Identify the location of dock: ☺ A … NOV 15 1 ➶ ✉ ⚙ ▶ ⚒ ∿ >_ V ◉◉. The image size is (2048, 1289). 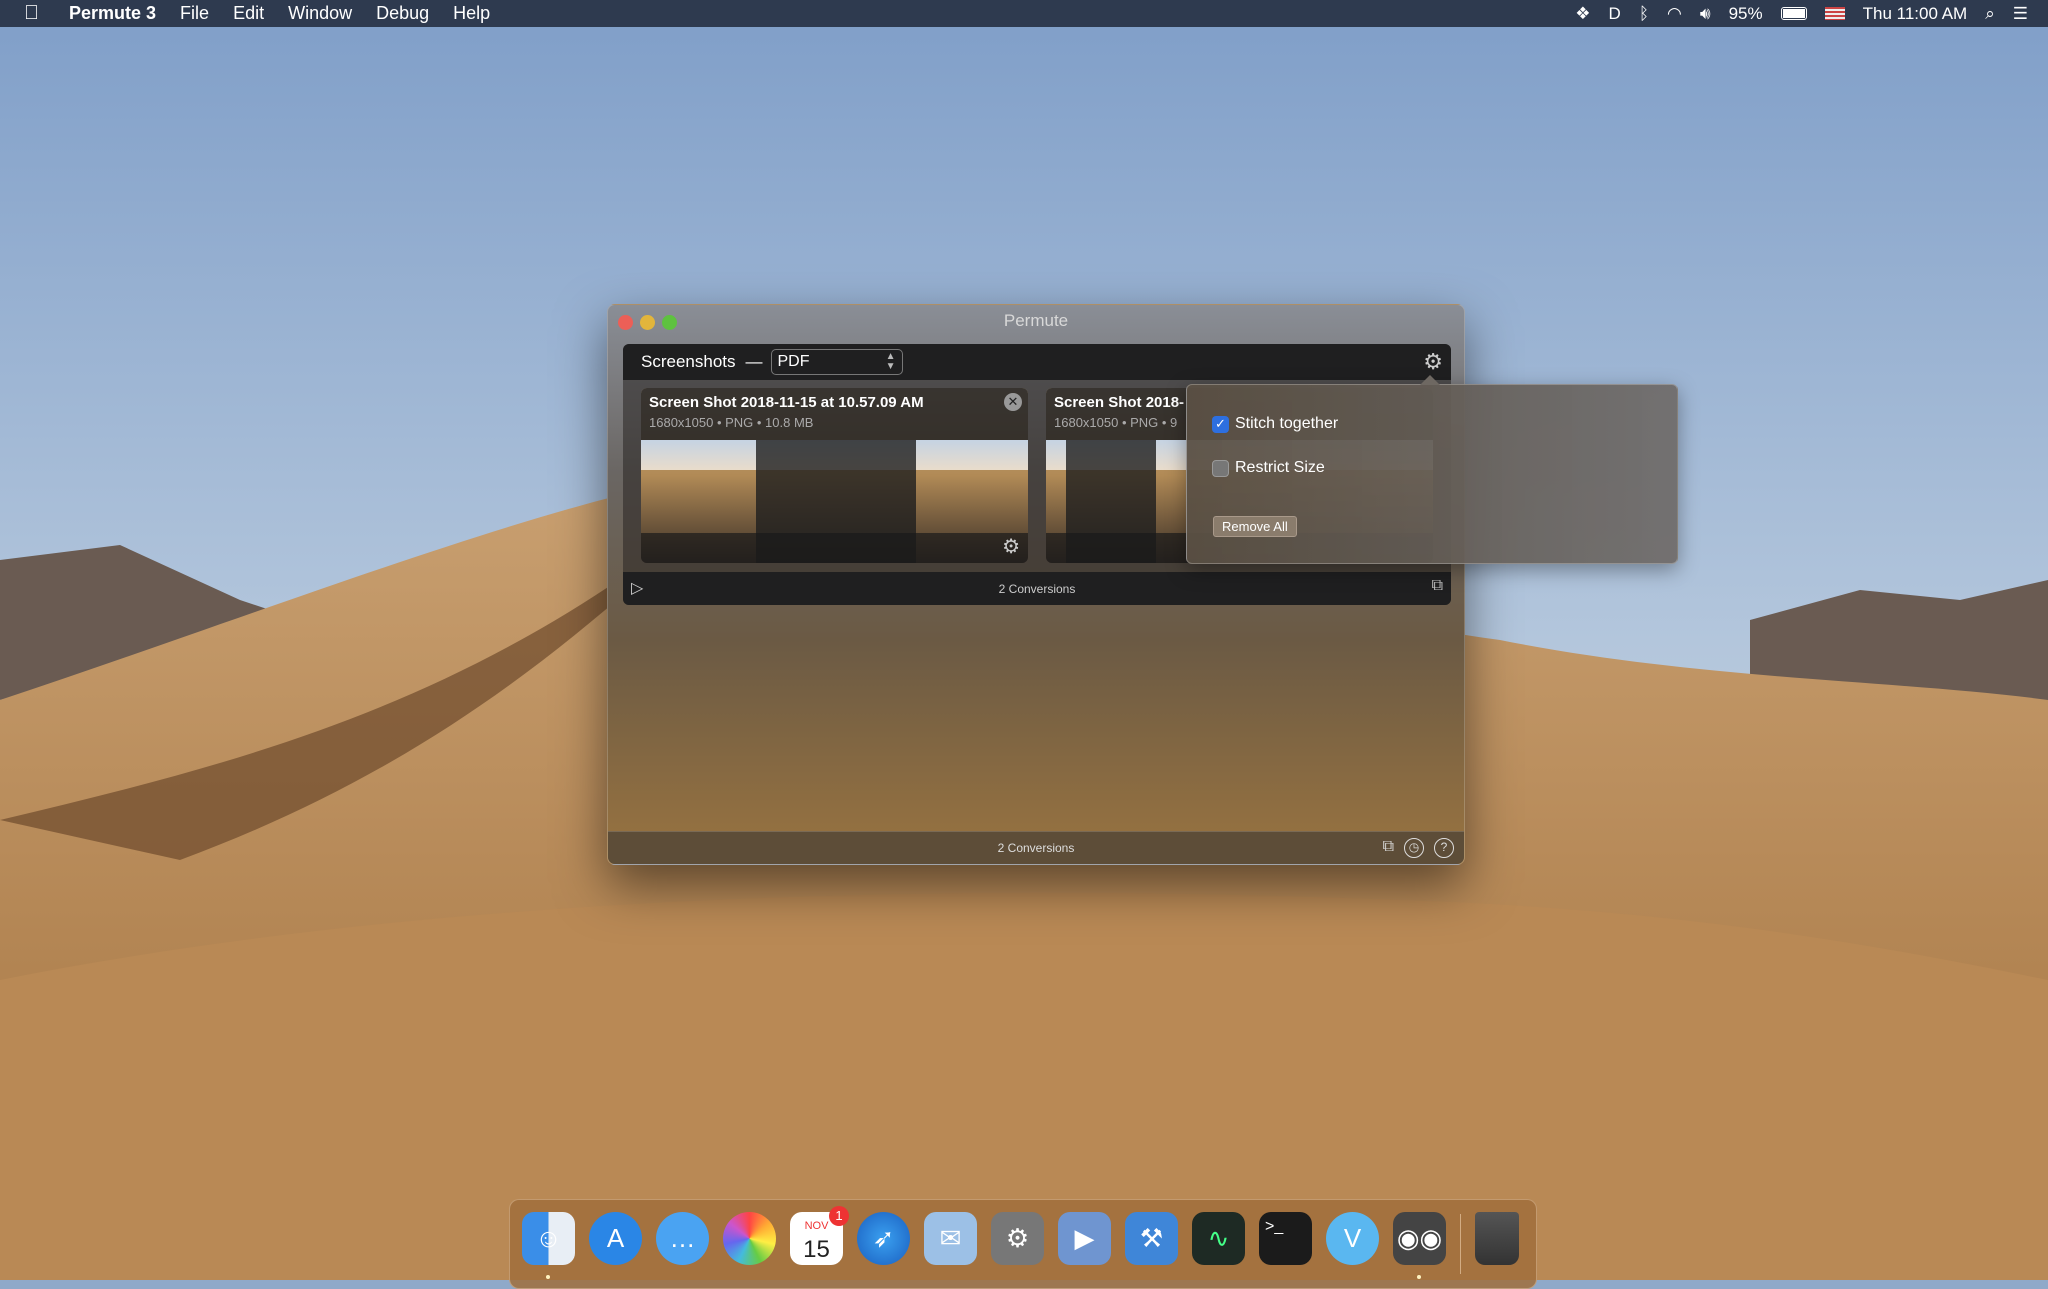
(1023, 1244).